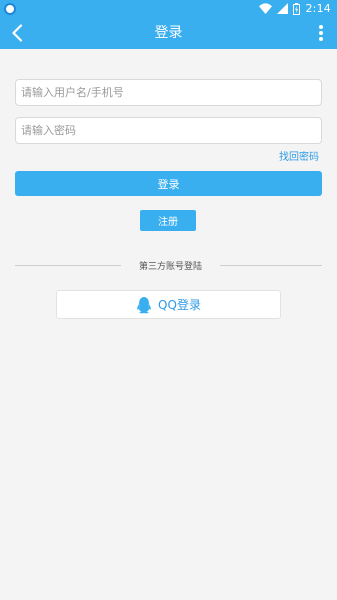 The width and height of the screenshot is (337, 600). Describe the element at coordinates (168, 130) in the screenshot. I see `password-input` at that location.